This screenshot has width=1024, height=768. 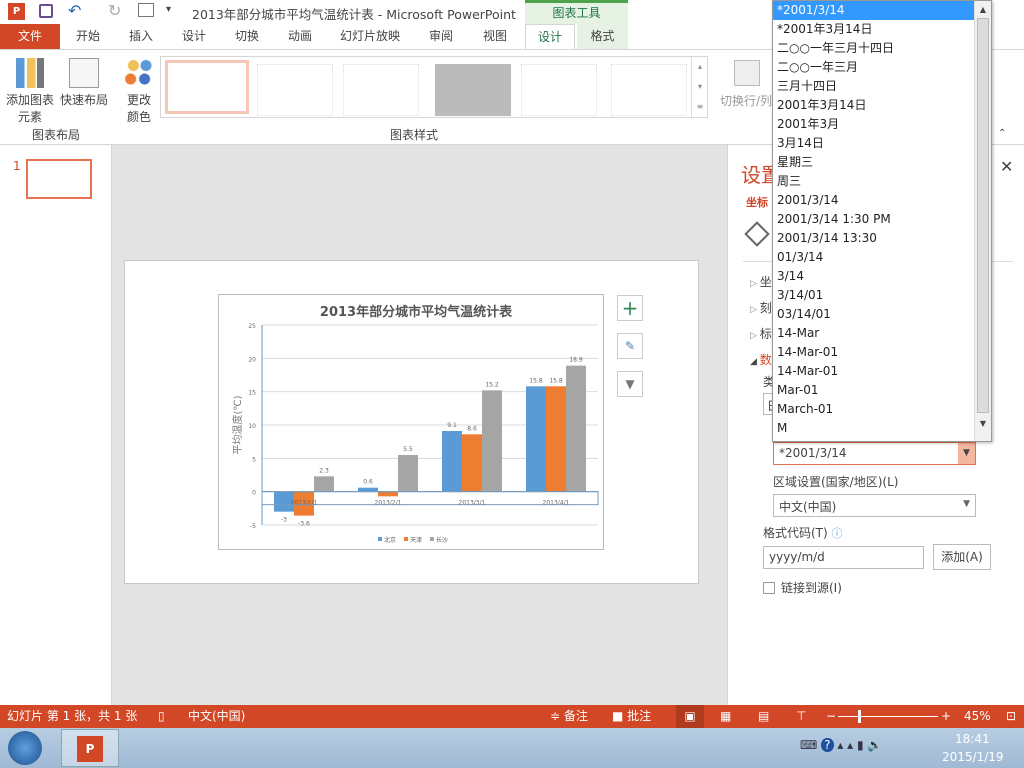 What do you see at coordinates (74, 10) in the screenshot?
I see `undo-icon: ↶` at bounding box center [74, 10].